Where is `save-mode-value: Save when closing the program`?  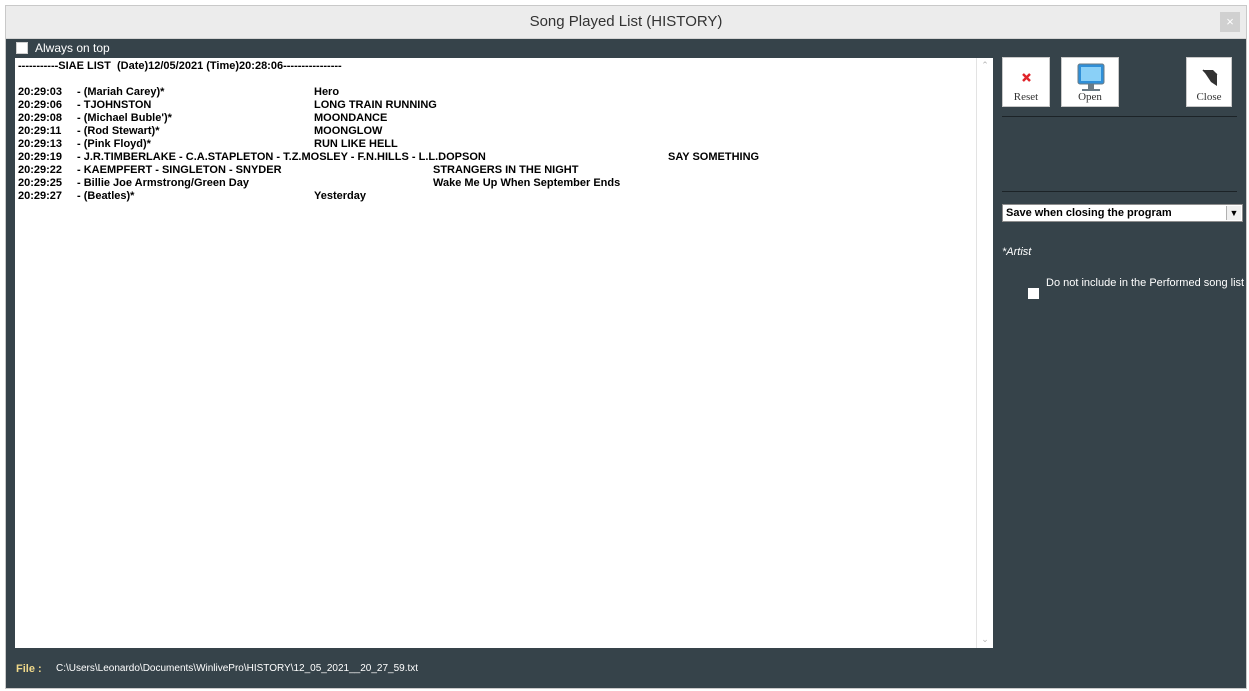
save-mode-value: Save when closing the program is located at coordinates (1089, 213).